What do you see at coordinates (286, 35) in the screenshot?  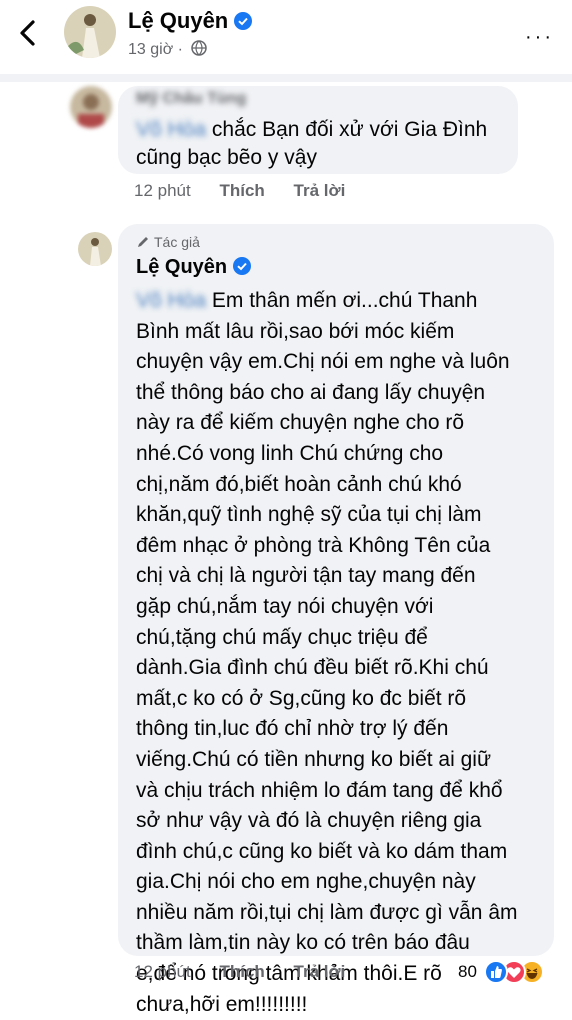 I see `post-header: Lệ Quyên 13 giờ · ···` at bounding box center [286, 35].